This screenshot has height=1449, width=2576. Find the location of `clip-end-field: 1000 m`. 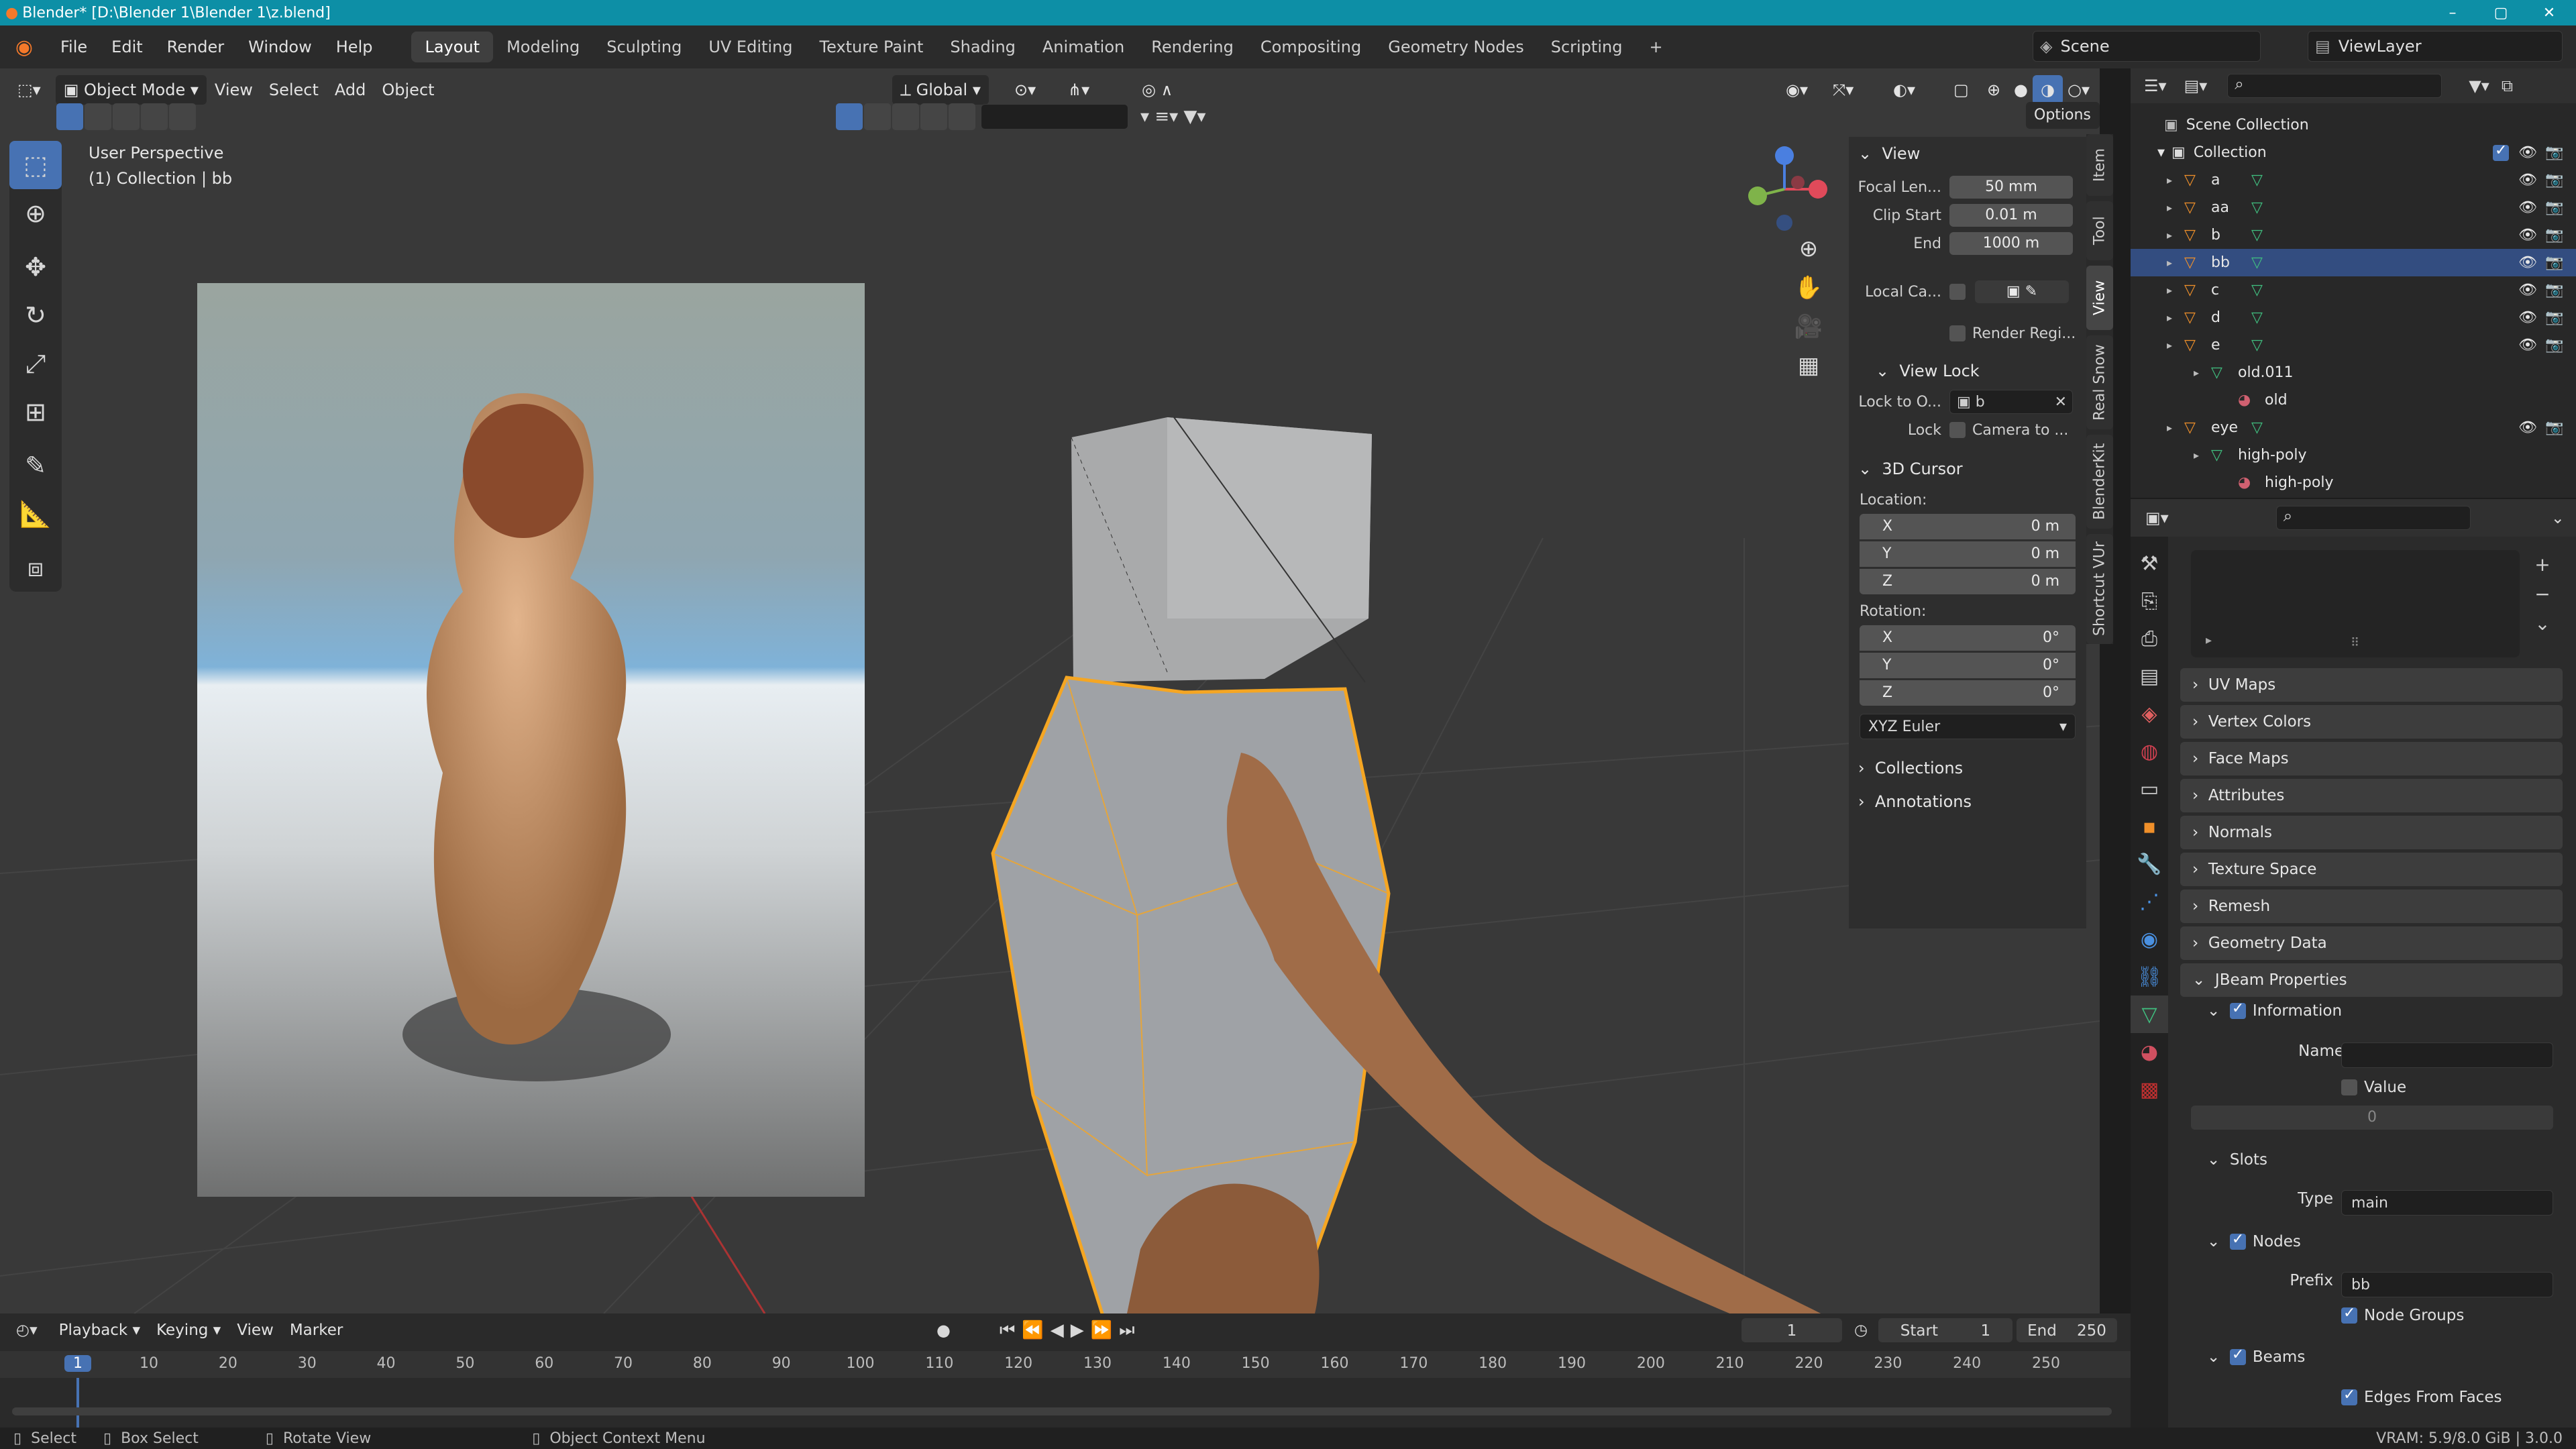

clip-end-field: 1000 m is located at coordinates (2011, 243).